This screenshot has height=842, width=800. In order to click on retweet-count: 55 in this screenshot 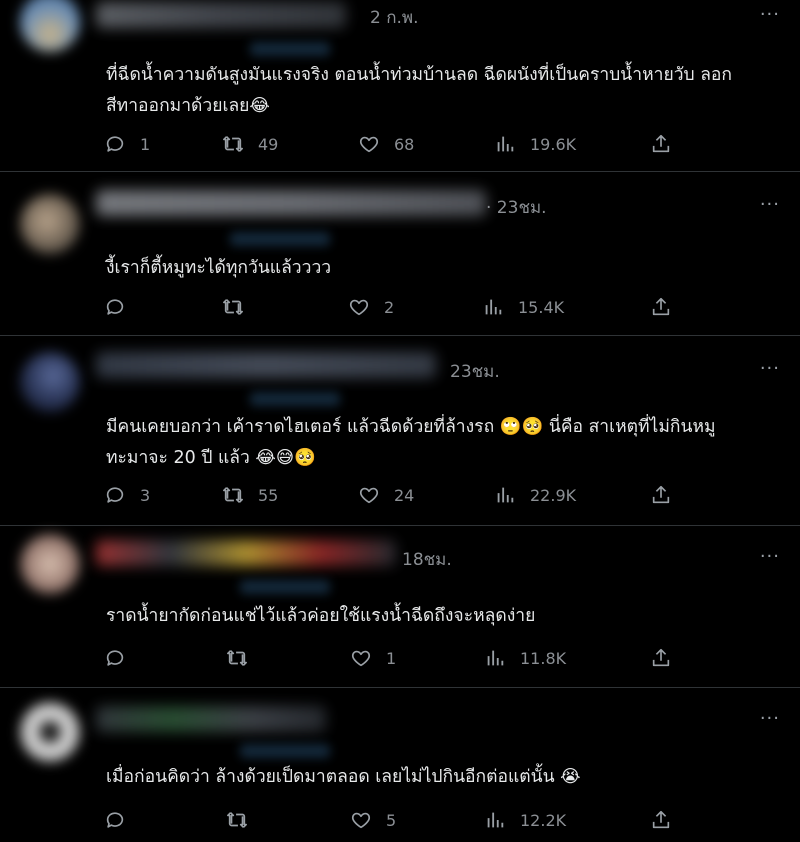, I will do `click(268, 495)`.